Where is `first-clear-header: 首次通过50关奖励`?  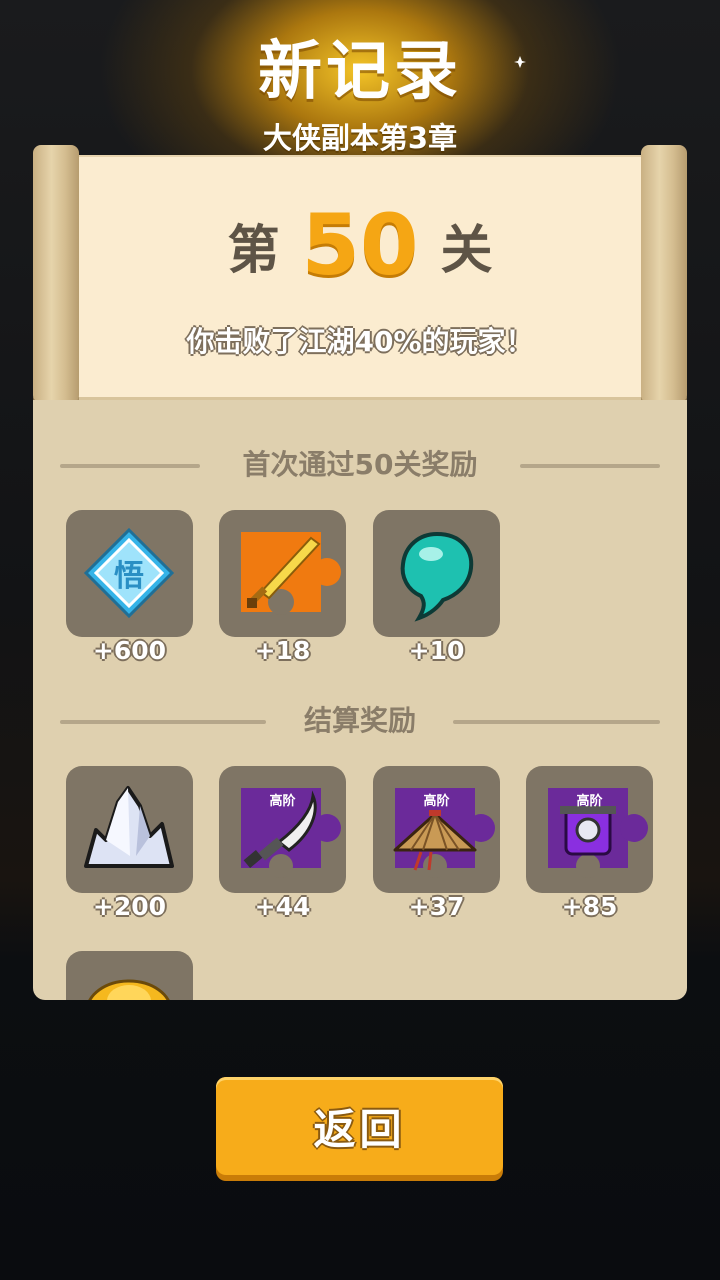 first-clear-header: 首次通过50关奖励 is located at coordinates (360, 465).